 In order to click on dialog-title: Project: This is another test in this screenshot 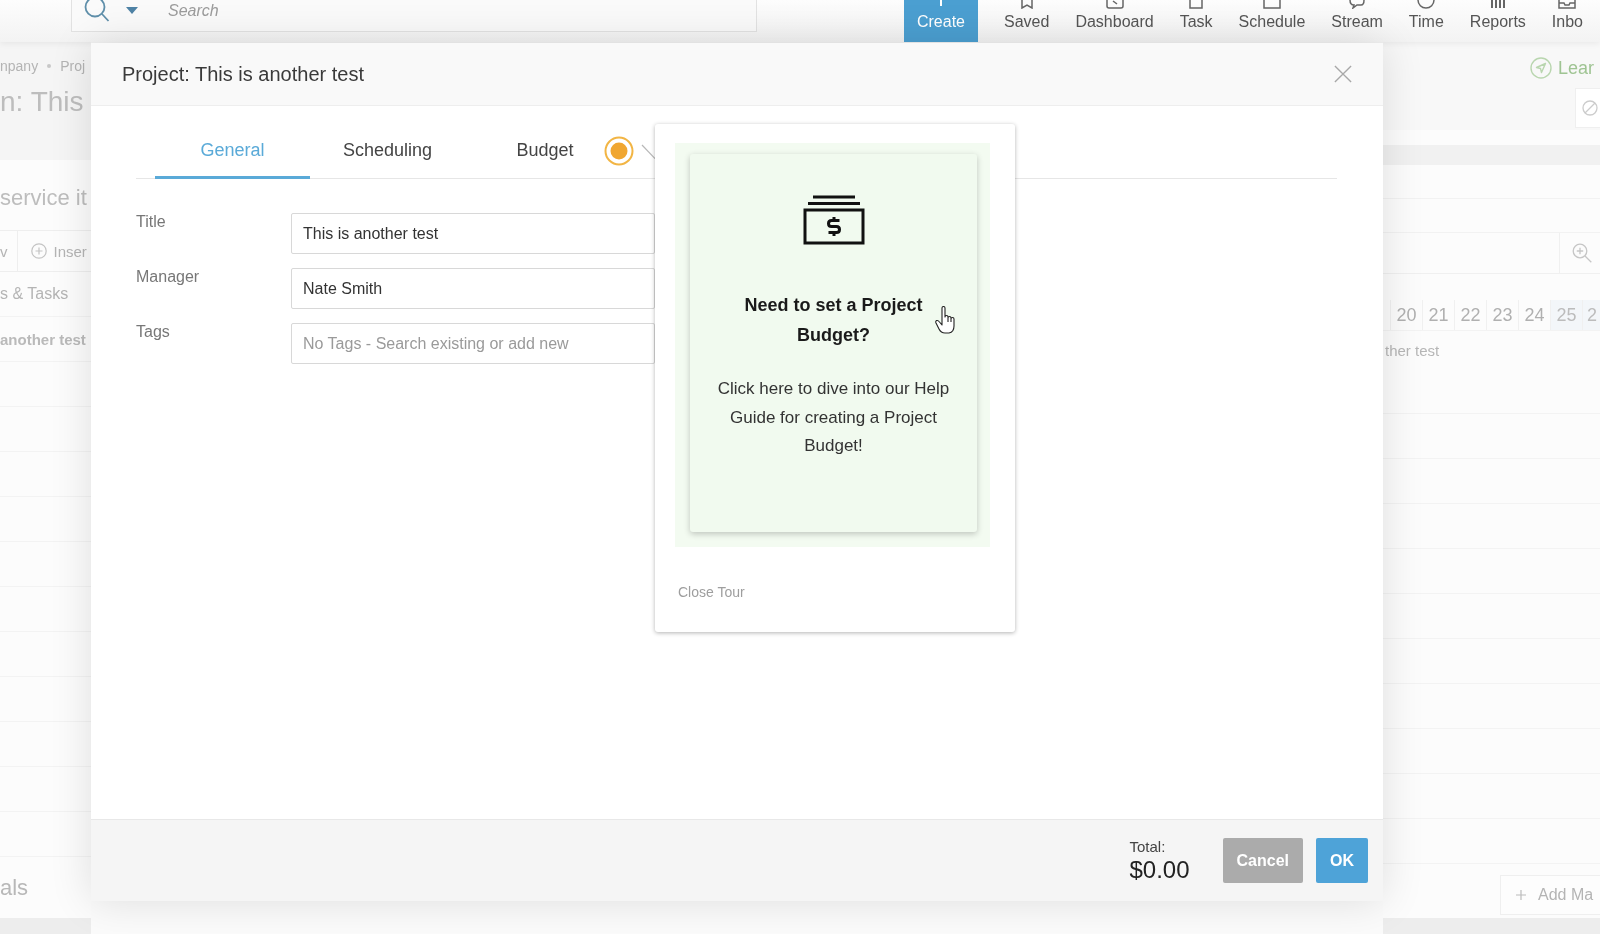, I will do `click(243, 74)`.